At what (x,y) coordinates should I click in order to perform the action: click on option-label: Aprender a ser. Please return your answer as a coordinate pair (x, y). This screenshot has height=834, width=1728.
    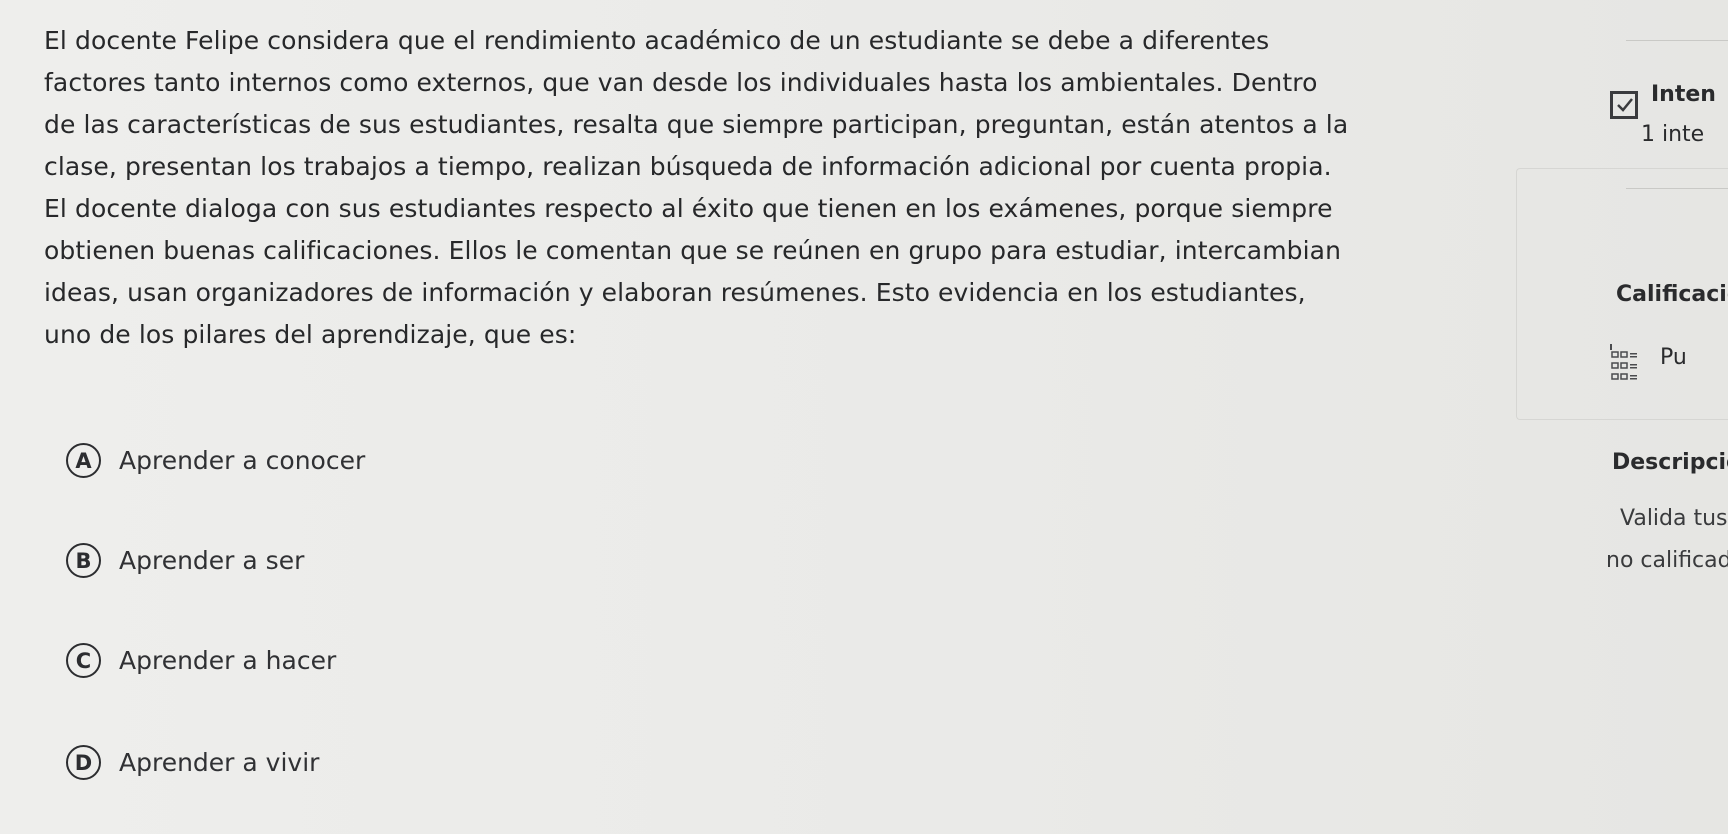
    Looking at the image, I should click on (211, 560).